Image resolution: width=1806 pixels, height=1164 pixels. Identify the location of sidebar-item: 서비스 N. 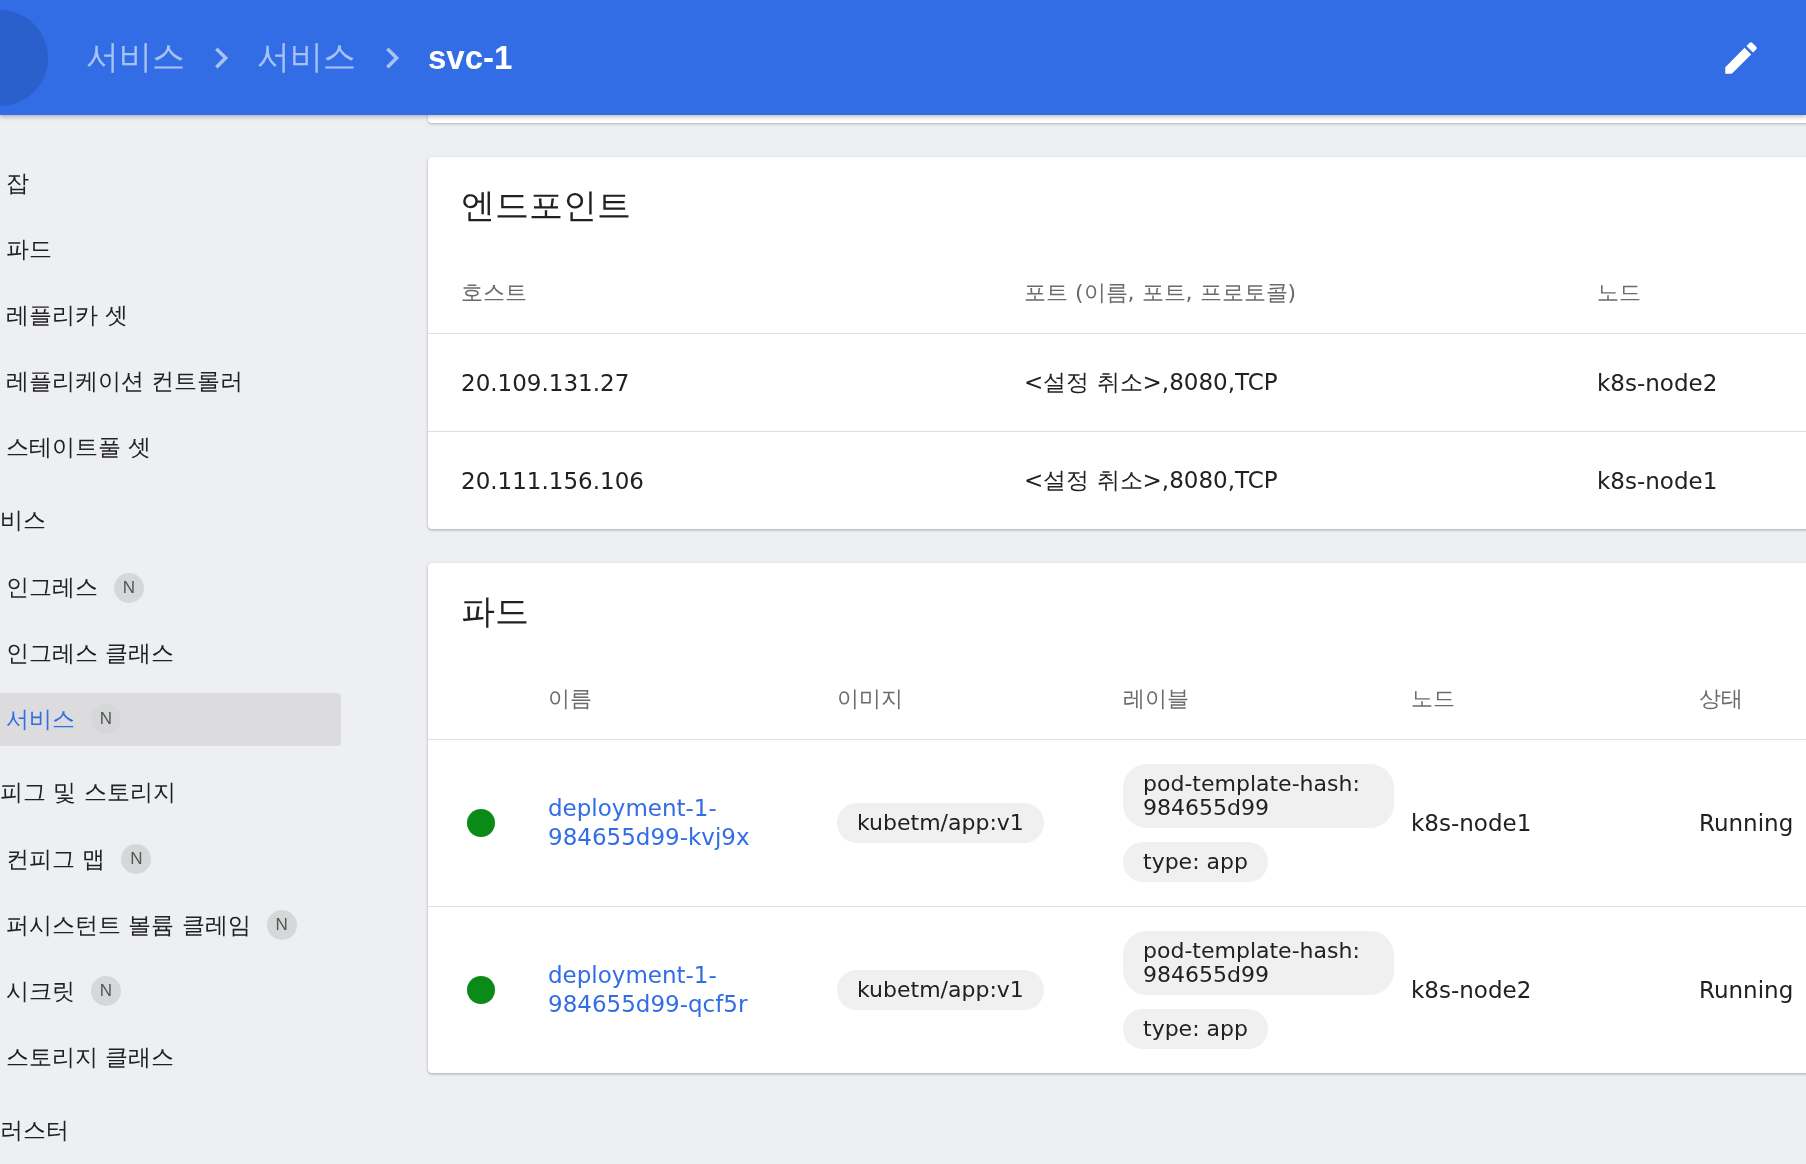
(170, 719).